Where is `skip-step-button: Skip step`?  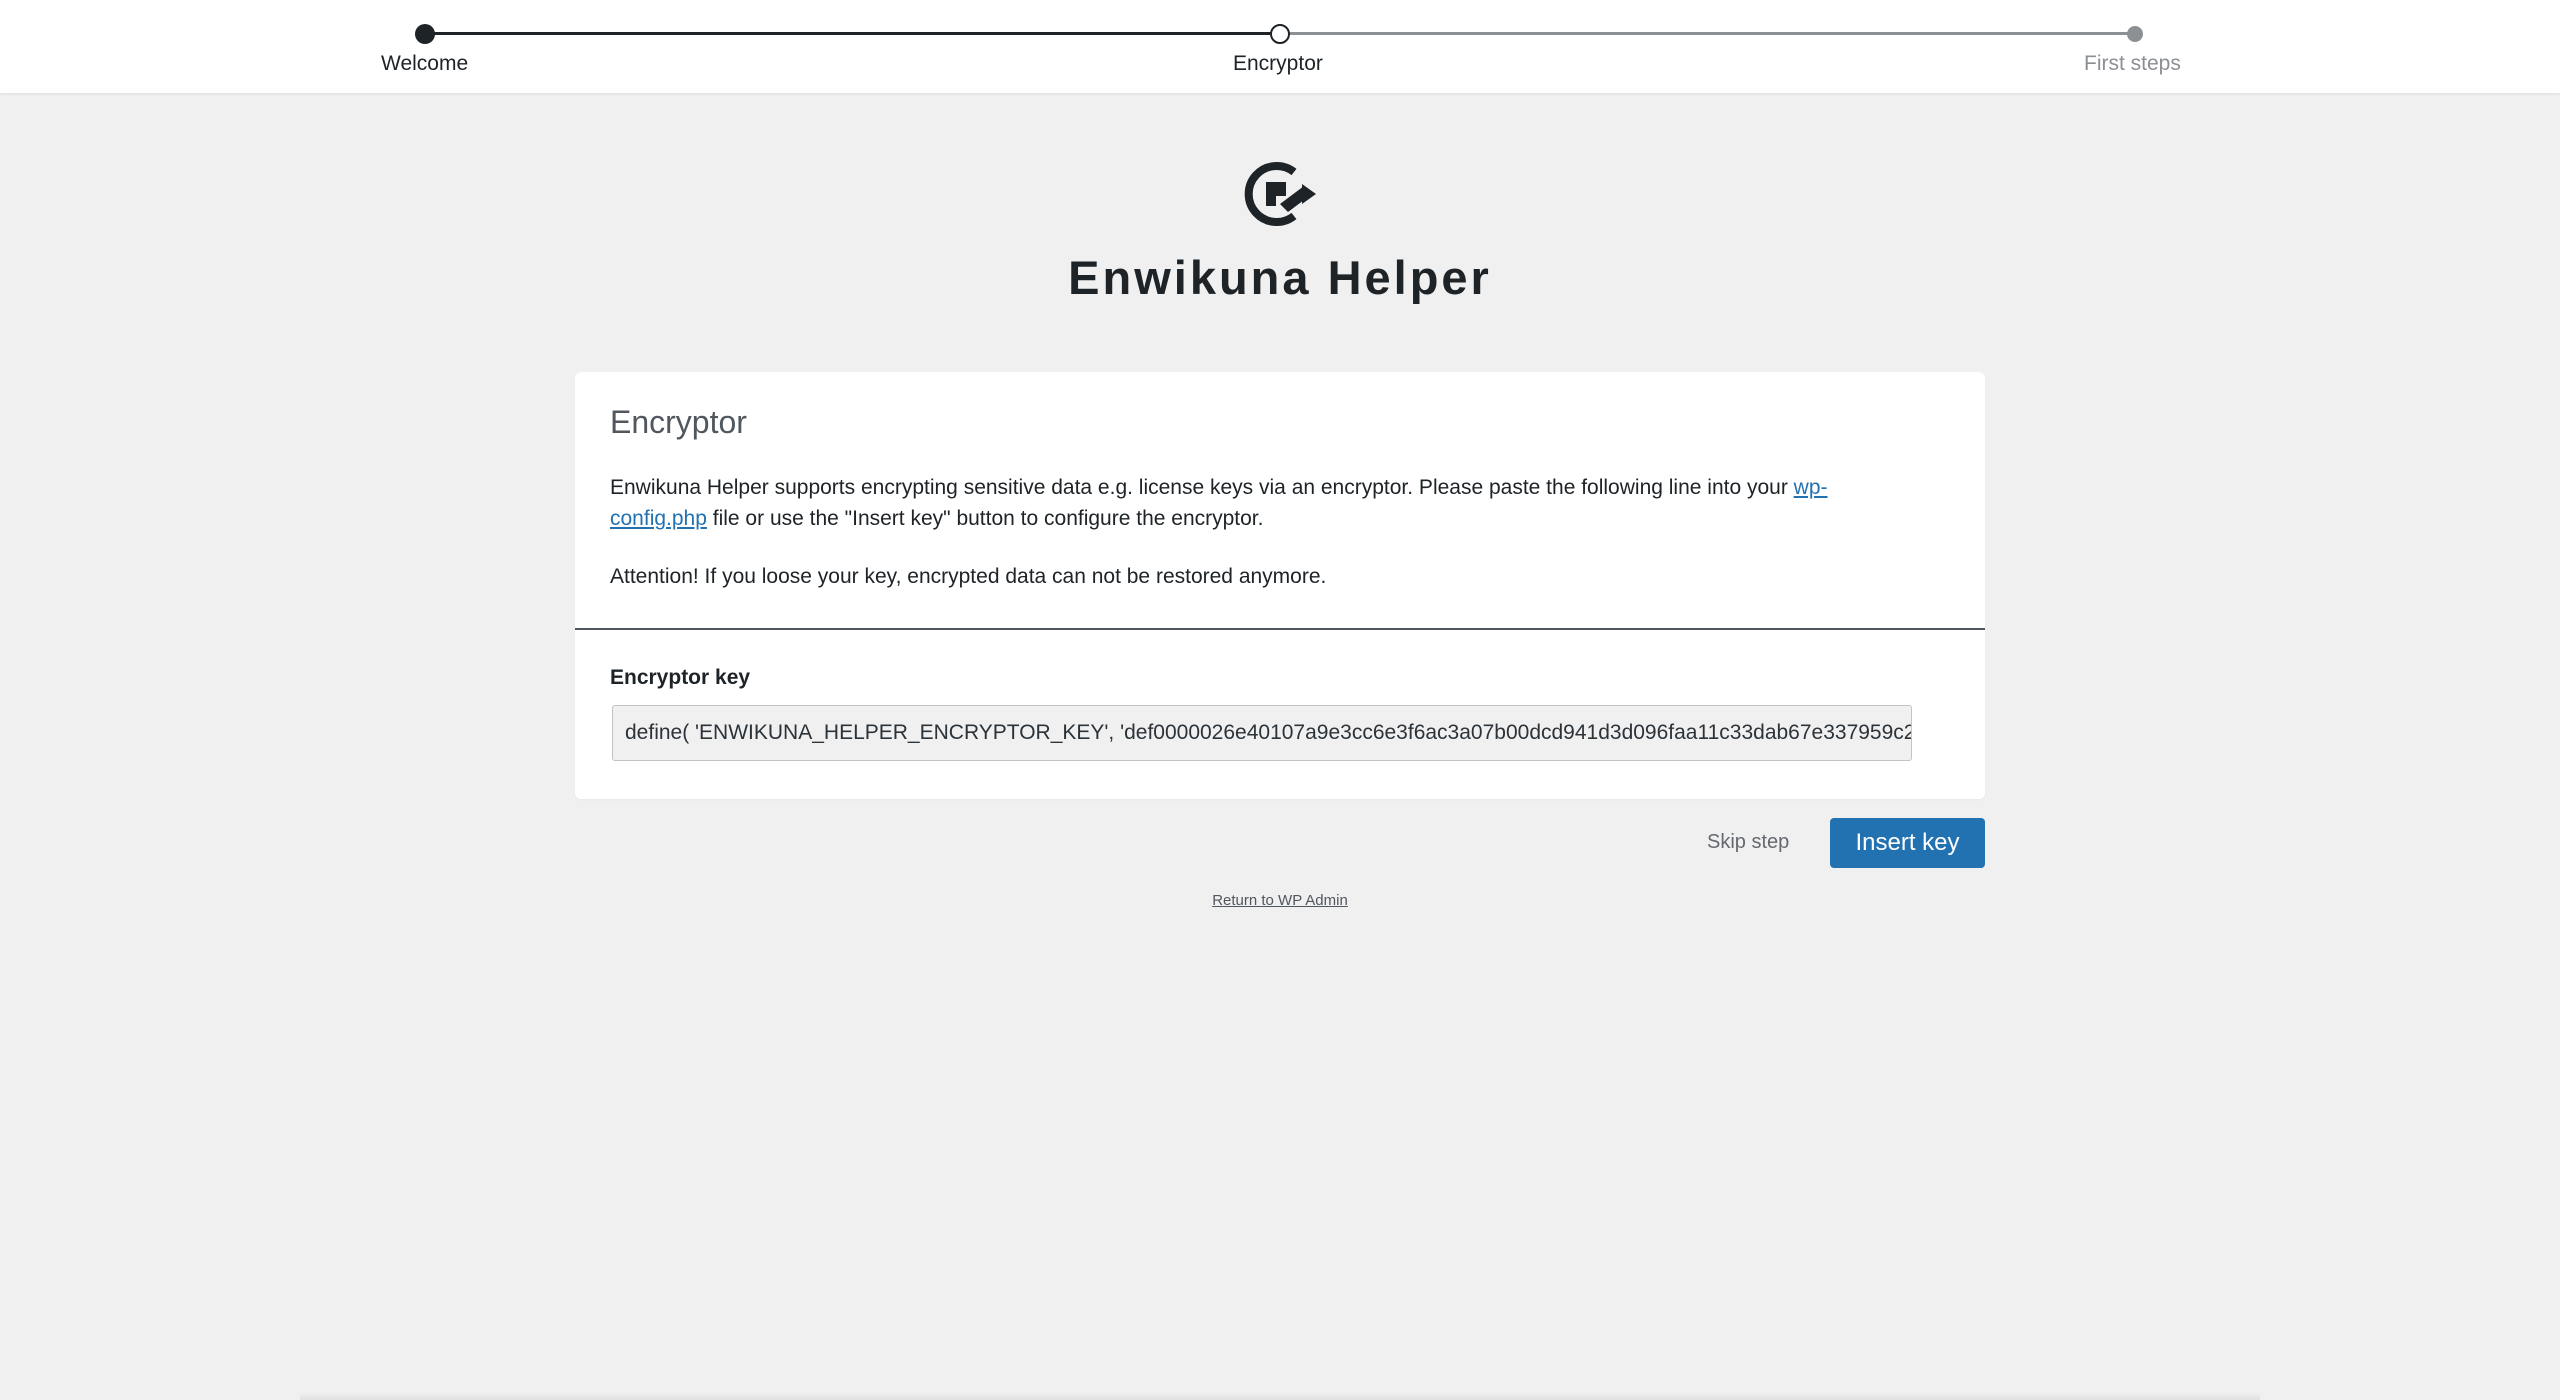 skip-step-button: Skip step is located at coordinates (1748, 842).